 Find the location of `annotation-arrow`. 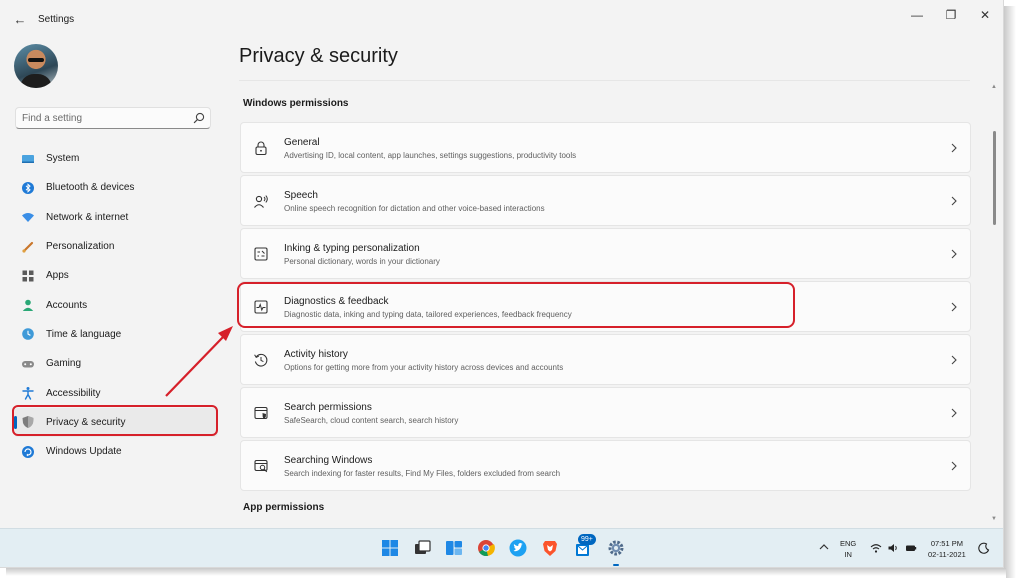

annotation-arrow is located at coordinates (199, 361).